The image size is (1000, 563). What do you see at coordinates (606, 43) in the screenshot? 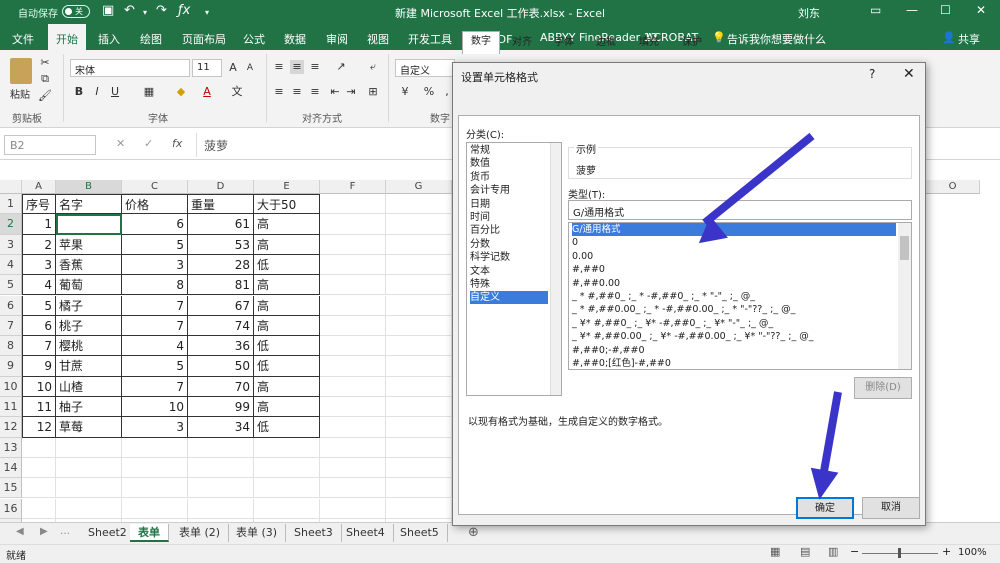
I see `dialog-tab-border: 边框` at bounding box center [606, 43].